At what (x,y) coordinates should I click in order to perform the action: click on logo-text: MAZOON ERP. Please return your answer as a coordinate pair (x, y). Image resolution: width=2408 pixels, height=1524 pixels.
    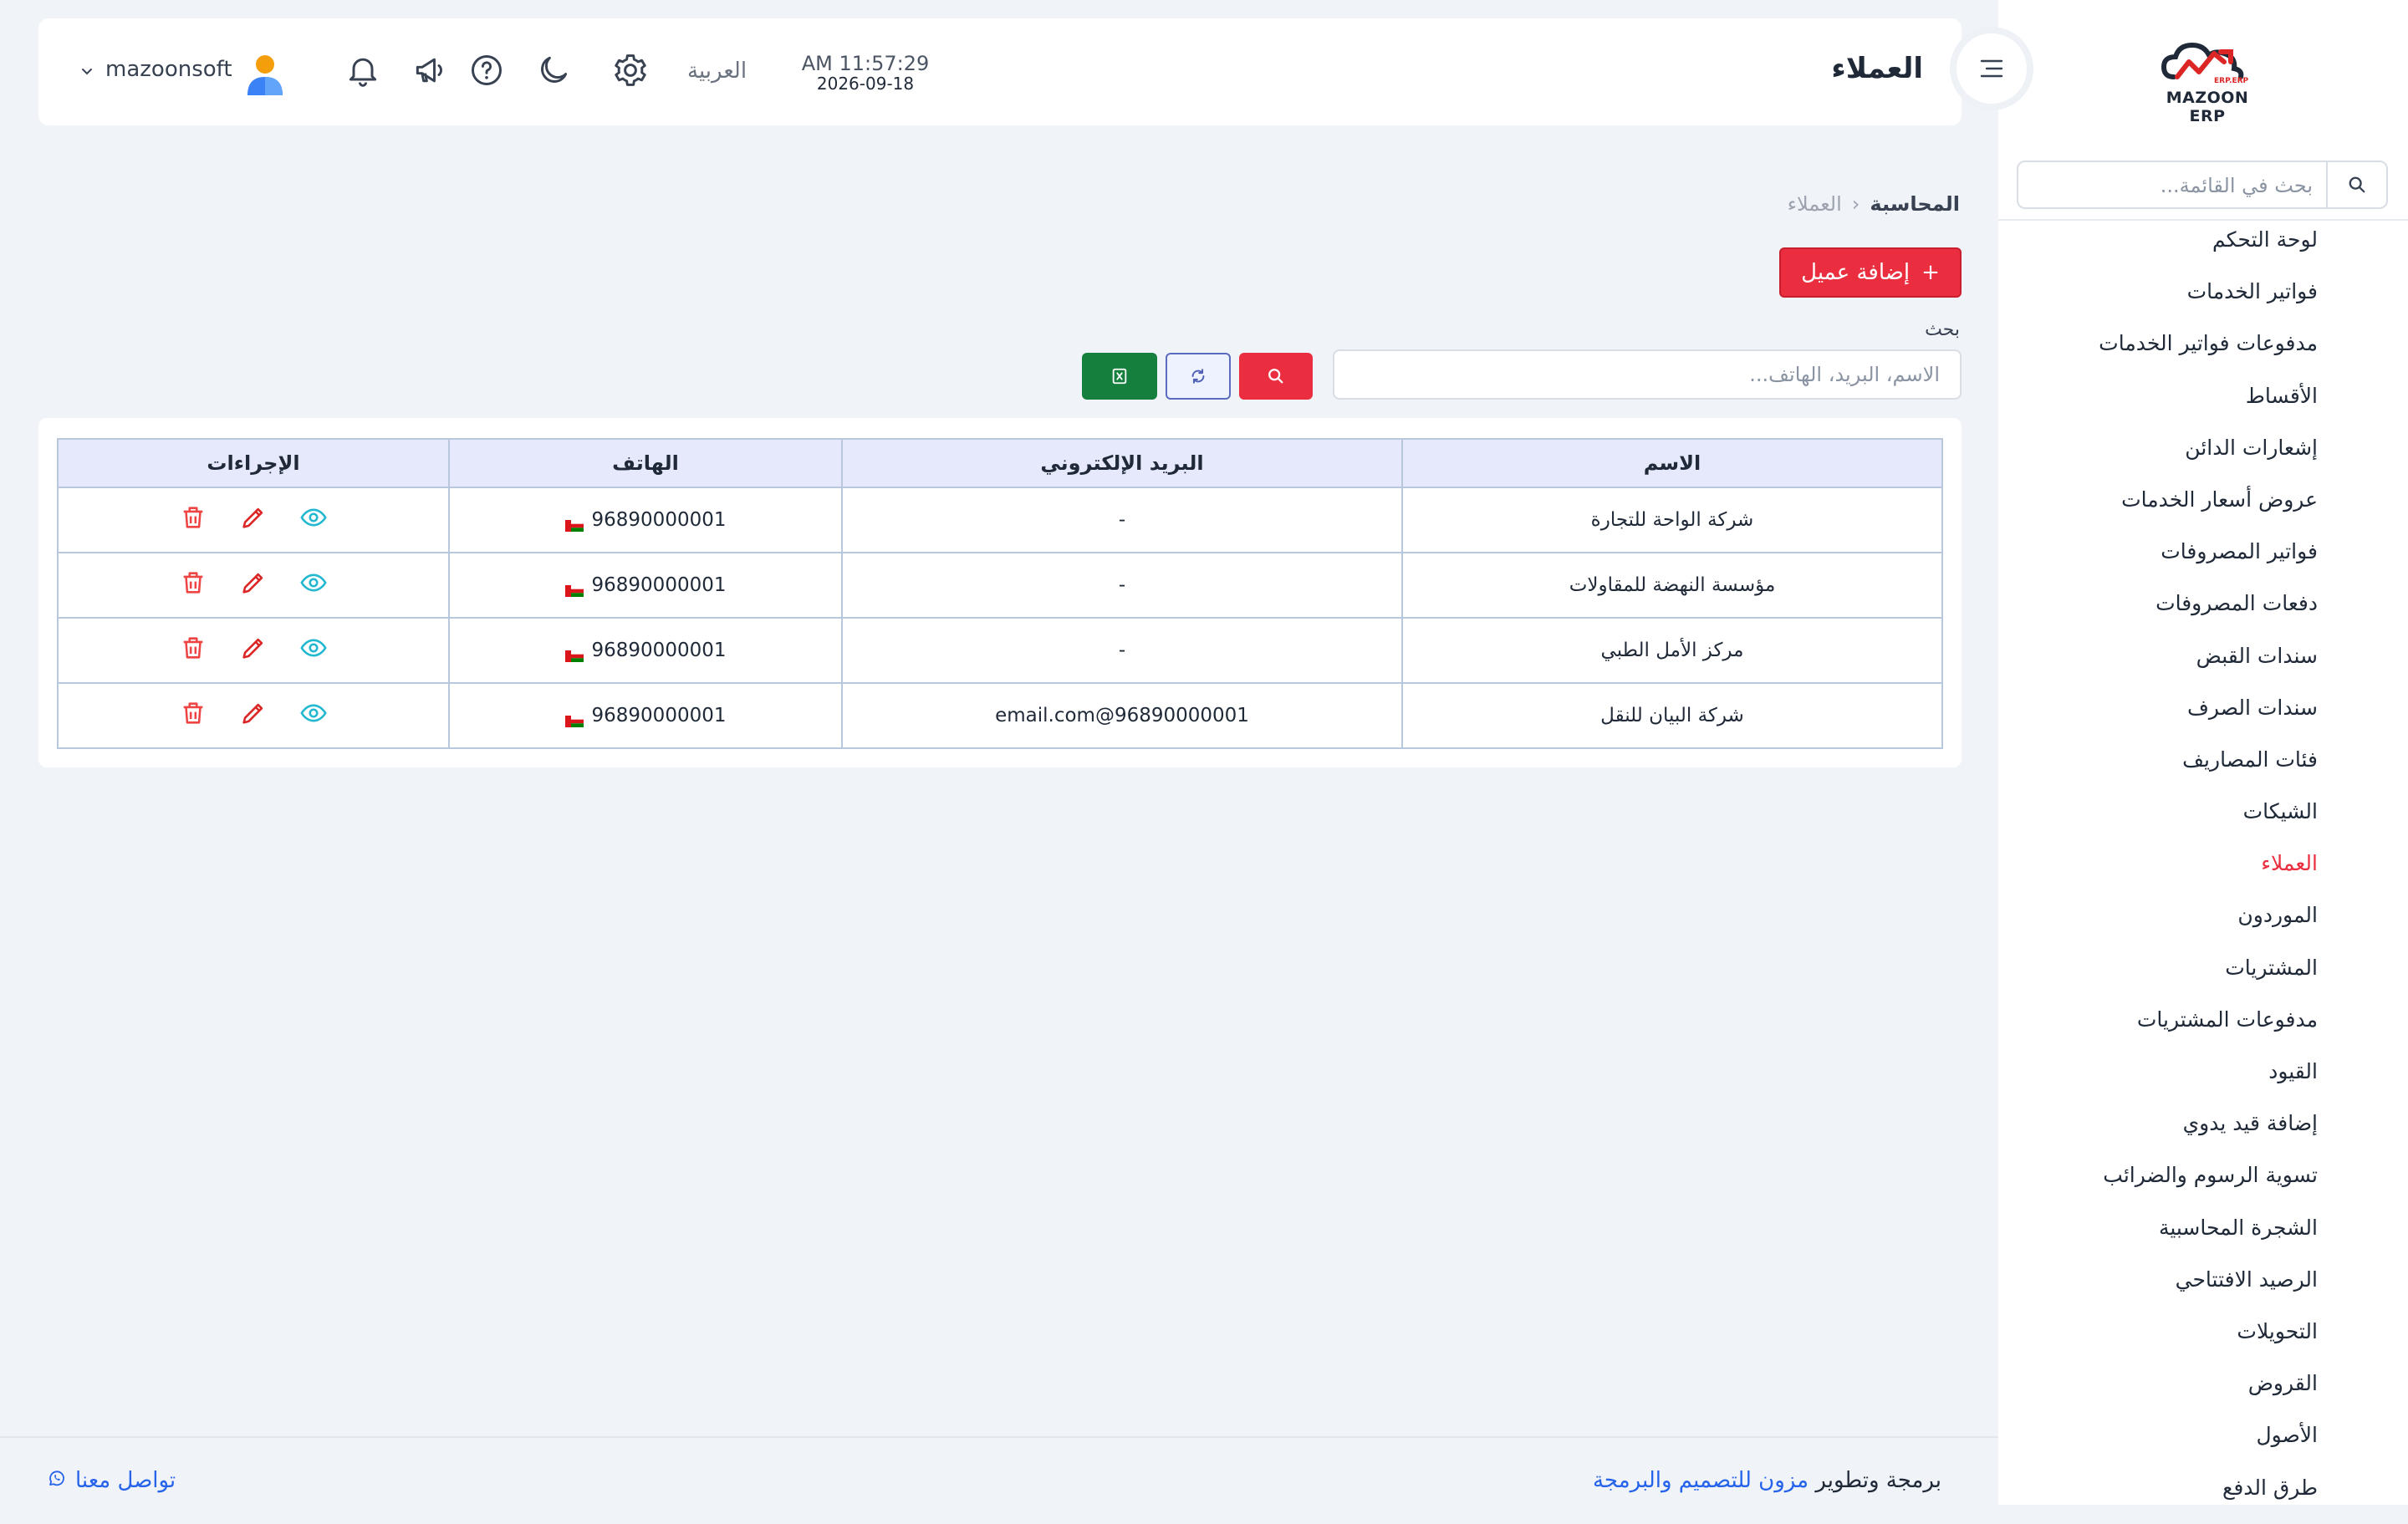
    Looking at the image, I should click on (2207, 107).